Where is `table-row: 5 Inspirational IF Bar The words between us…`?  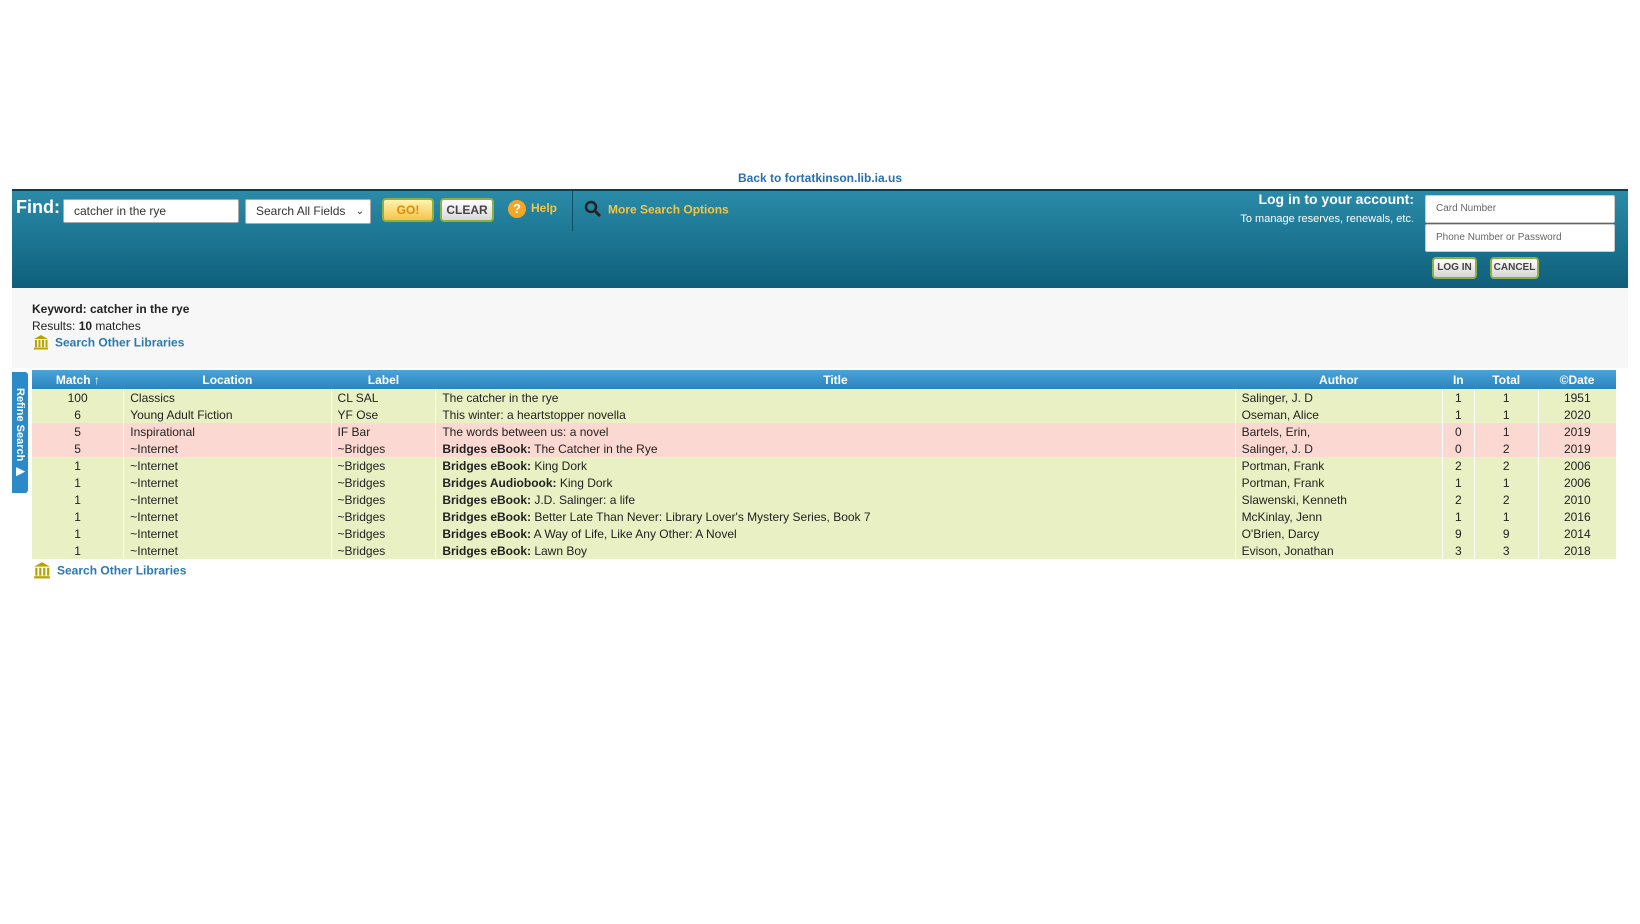
table-row: 5 Inspirational IF Bar The words between us… is located at coordinates (824, 431).